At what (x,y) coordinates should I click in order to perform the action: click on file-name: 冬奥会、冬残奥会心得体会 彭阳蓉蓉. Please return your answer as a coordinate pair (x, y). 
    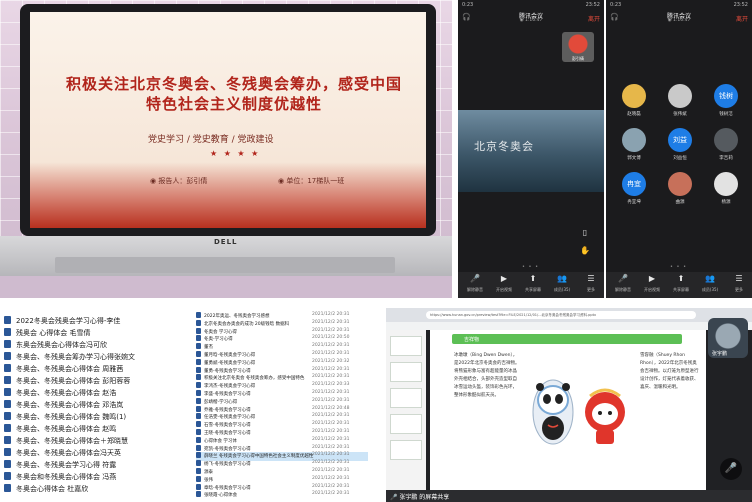
    Looking at the image, I should click on (73, 381).